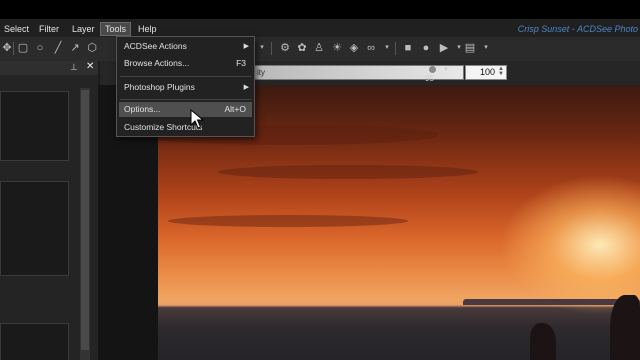 This screenshot has width=640, height=360. What do you see at coordinates (159, 87) in the screenshot?
I see `menu-item-label: Photoshop Plugins` at bounding box center [159, 87].